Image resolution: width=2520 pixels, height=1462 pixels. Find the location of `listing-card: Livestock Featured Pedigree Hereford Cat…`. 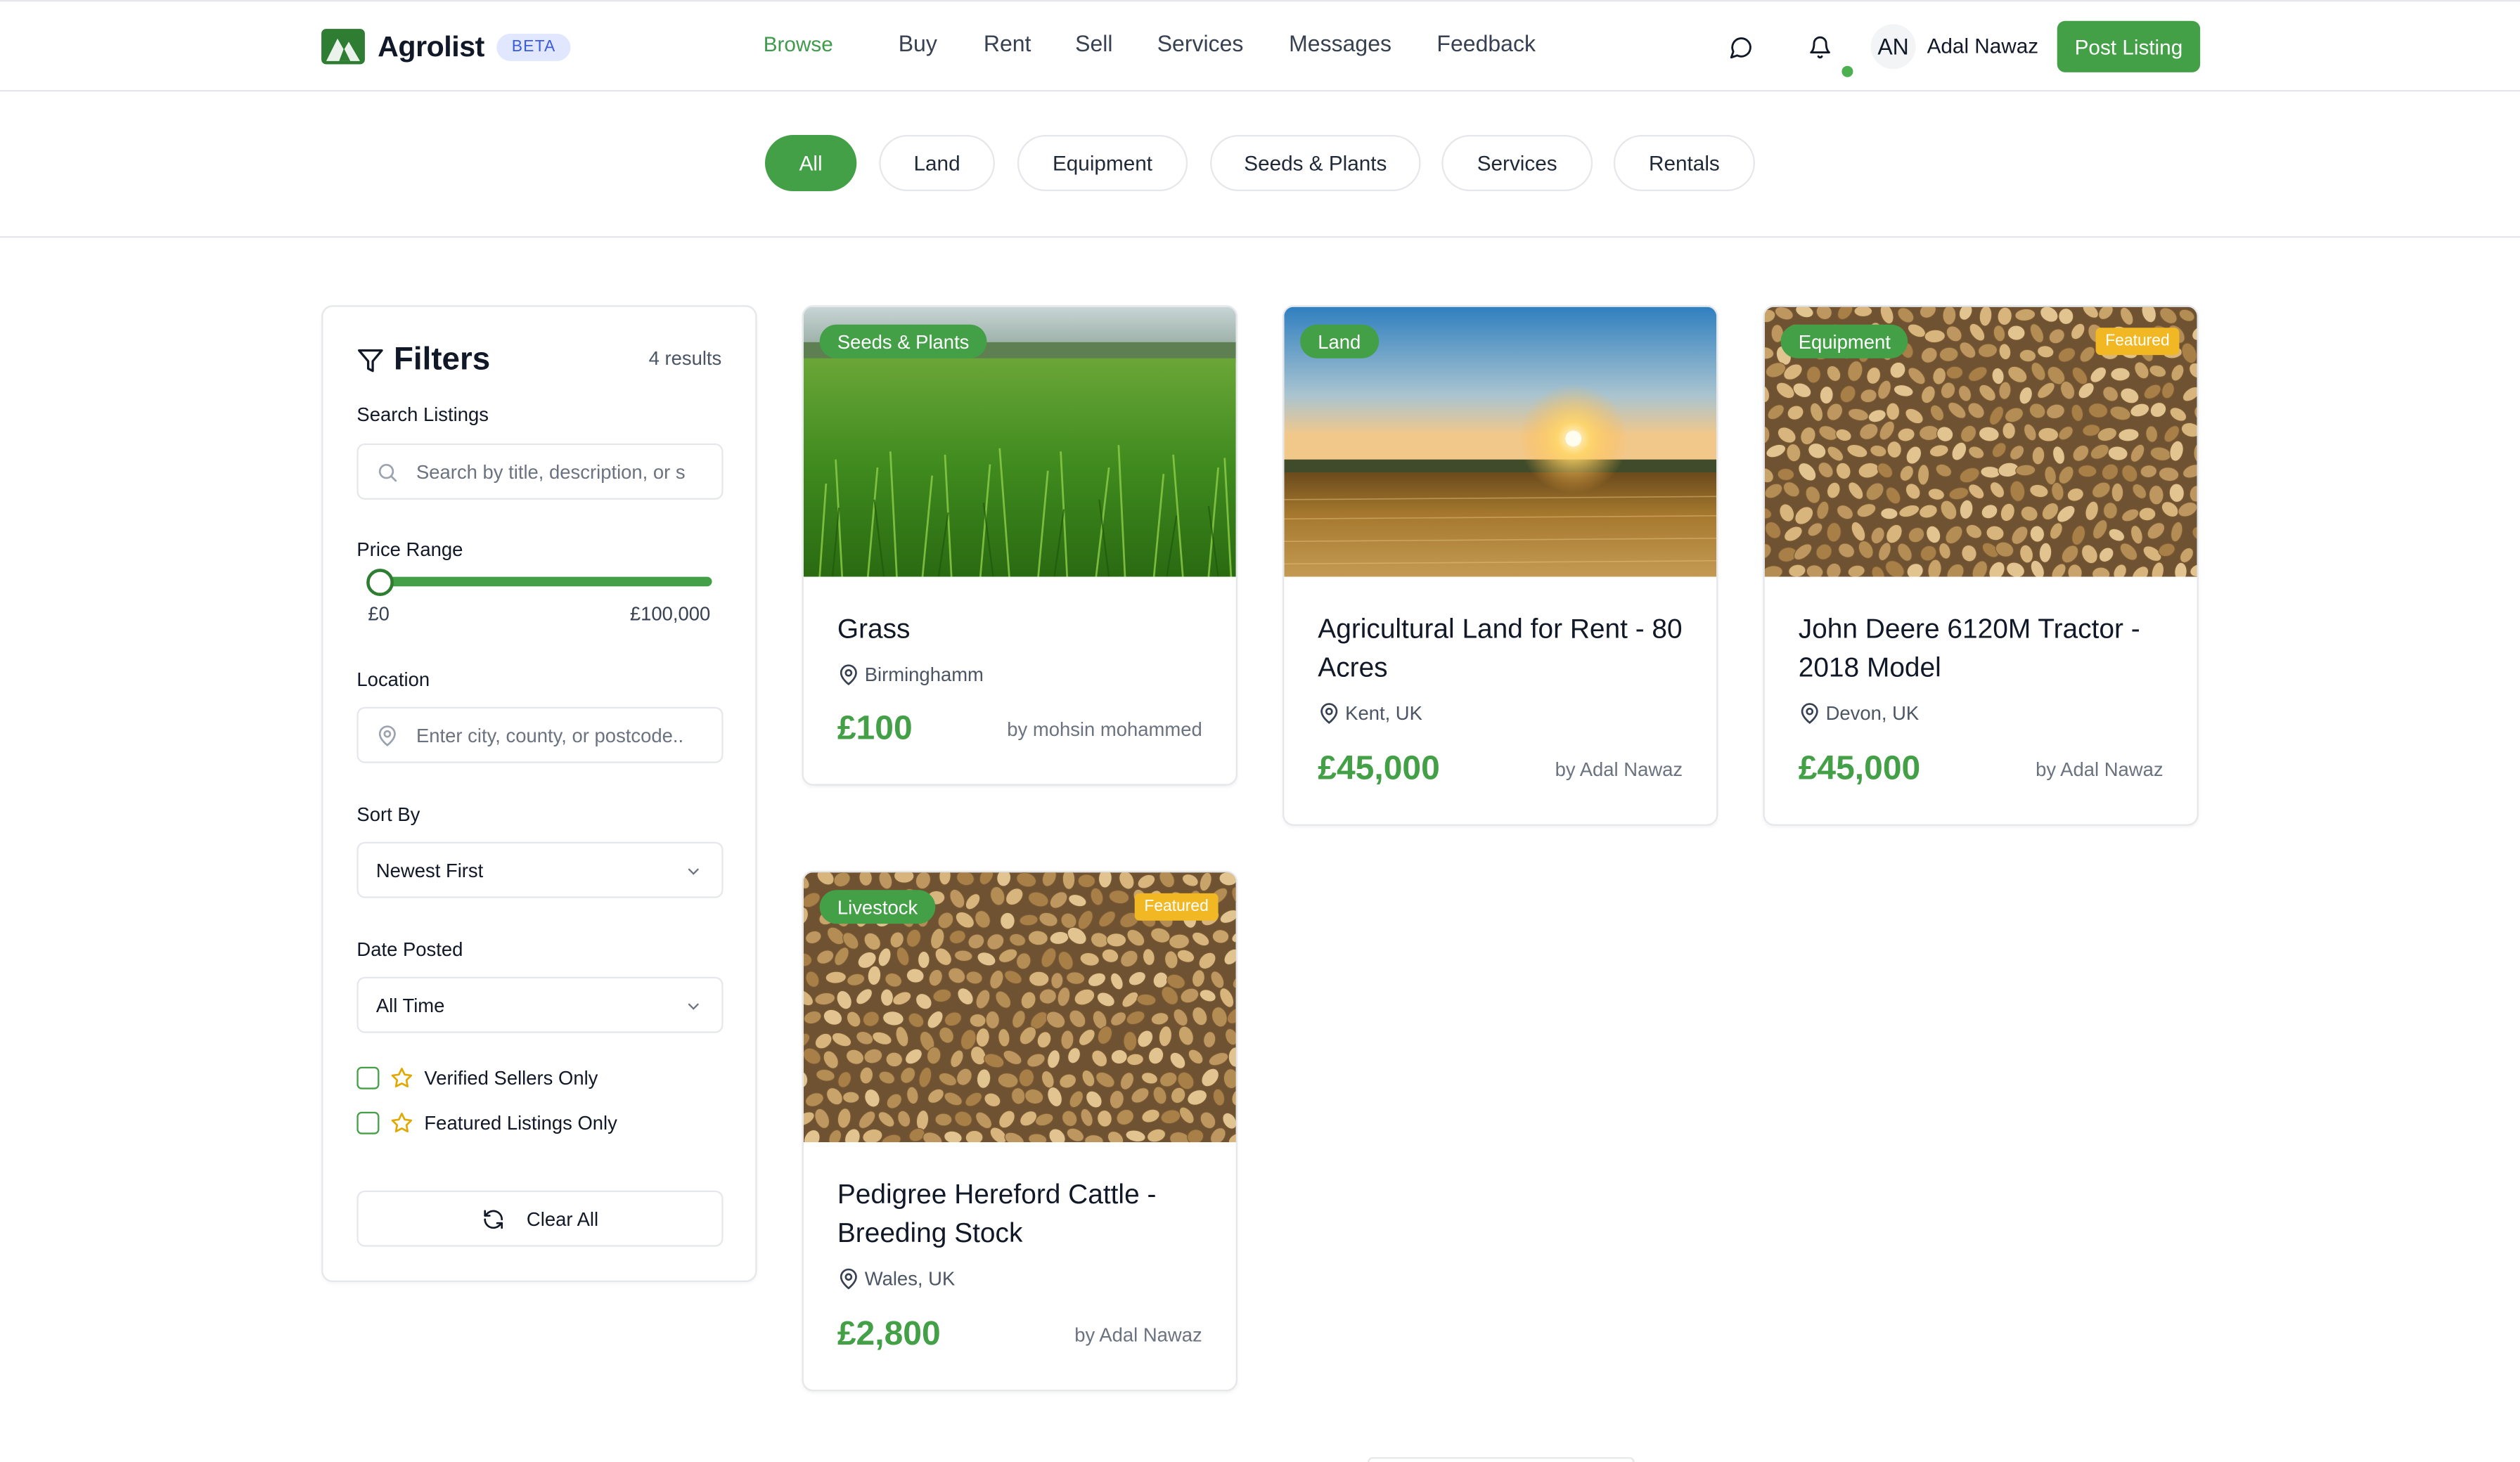

listing-card: Livestock Featured Pedigree Hereford Cat… is located at coordinates (1020, 1131).